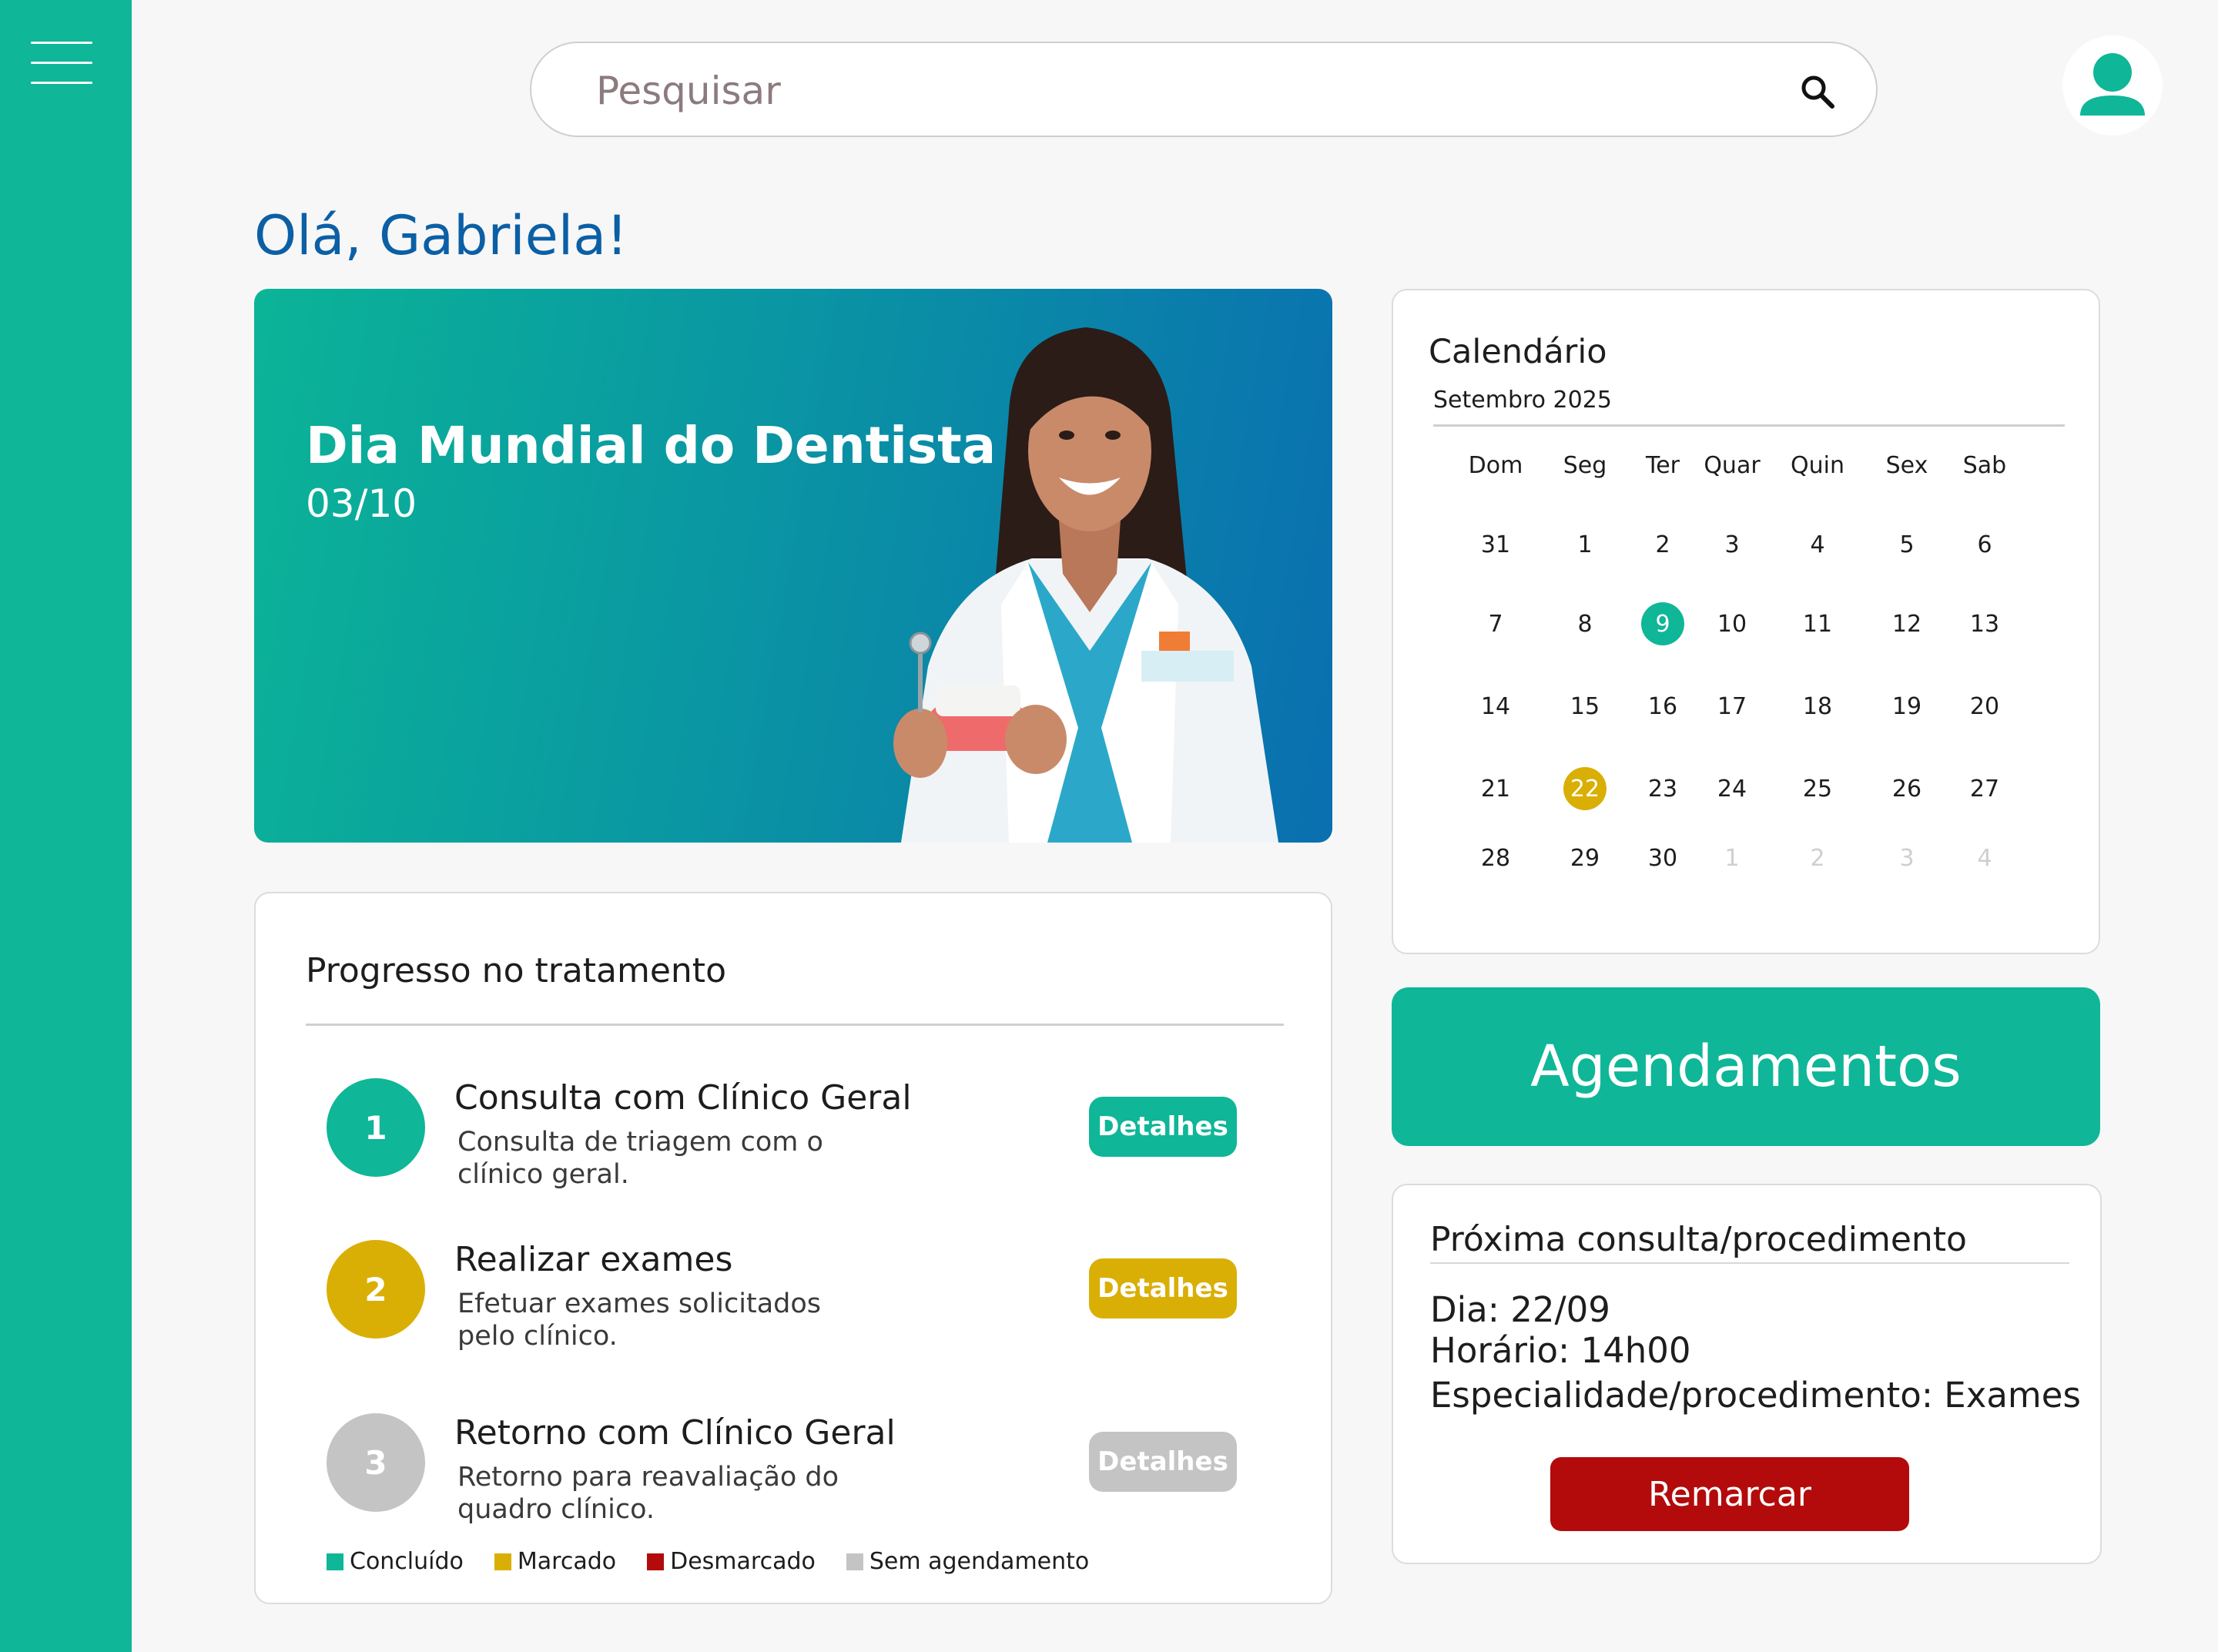 The width and height of the screenshot is (2218, 1652). I want to click on legend-item-unscheduled: Sem agendamento, so click(967, 1561).